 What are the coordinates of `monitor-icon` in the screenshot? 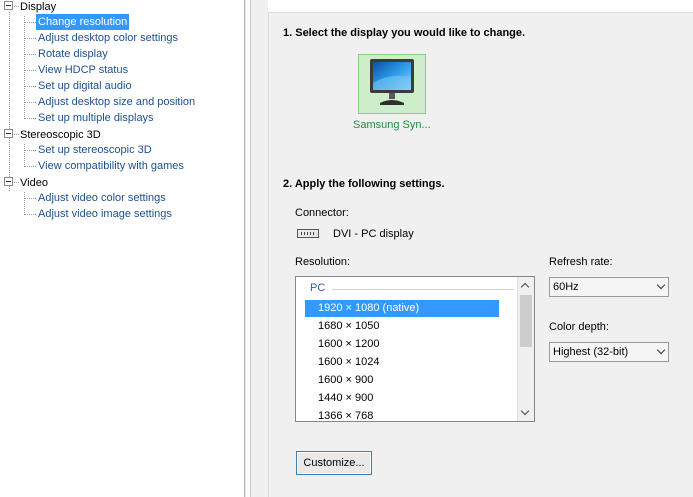 It's located at (392, 82).